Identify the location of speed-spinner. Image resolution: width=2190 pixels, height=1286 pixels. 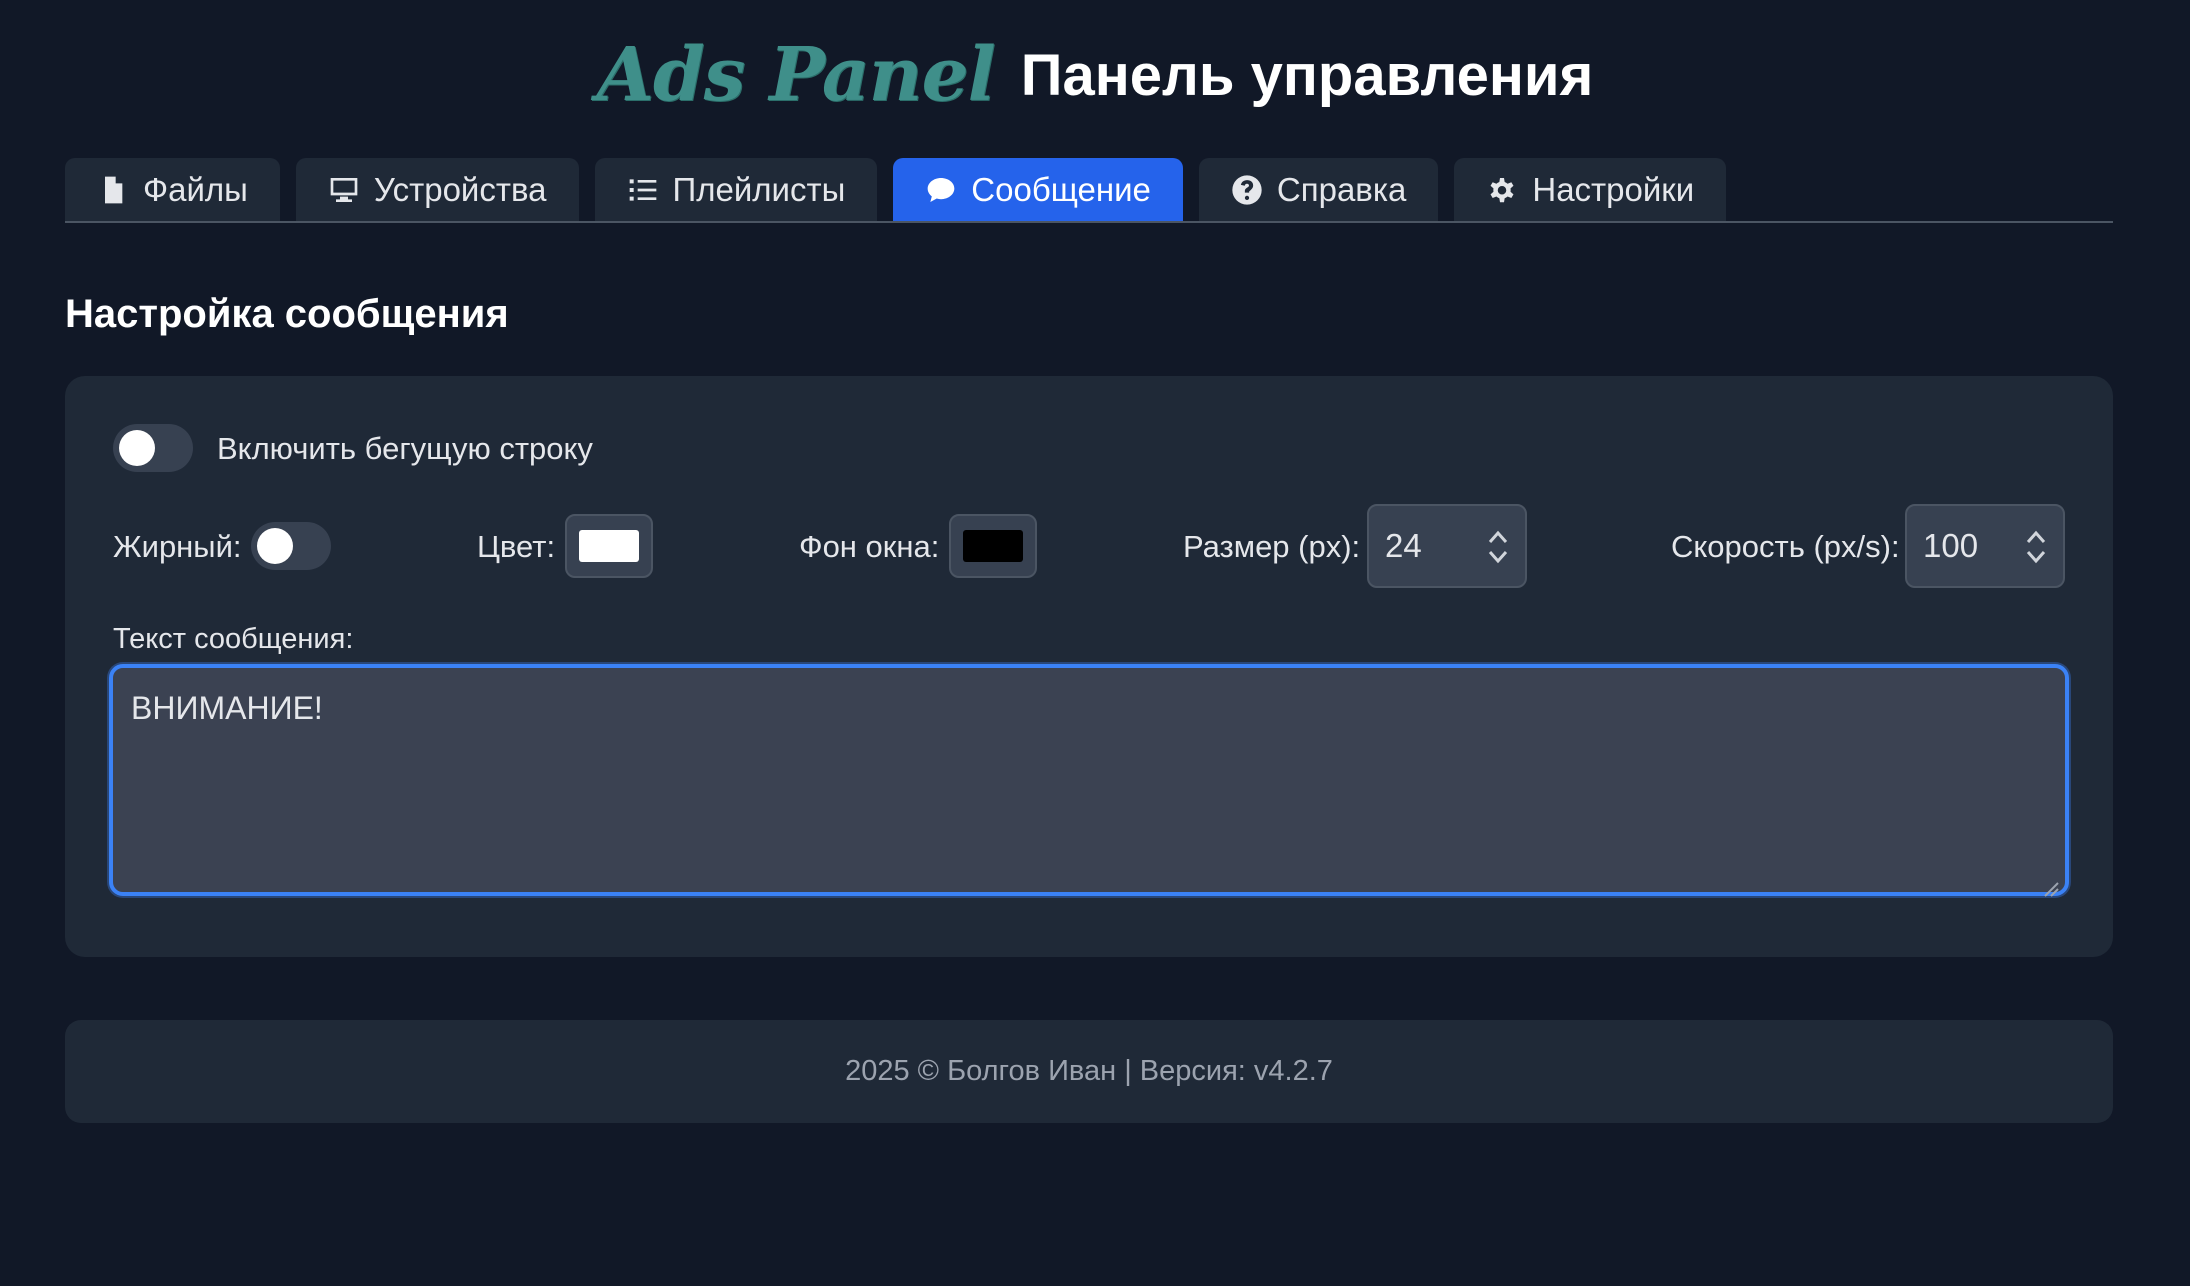
(2036, 547).